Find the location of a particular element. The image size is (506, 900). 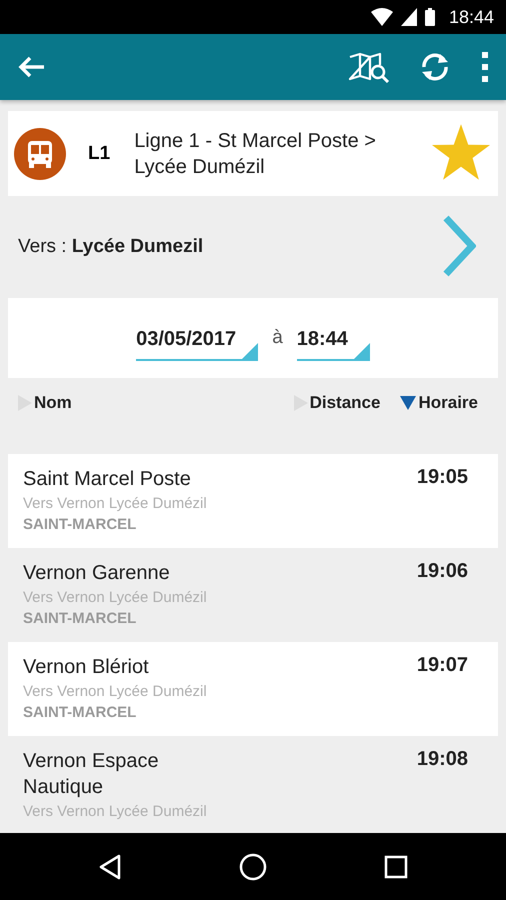

bus-icon is located at coordinates (40, 154).